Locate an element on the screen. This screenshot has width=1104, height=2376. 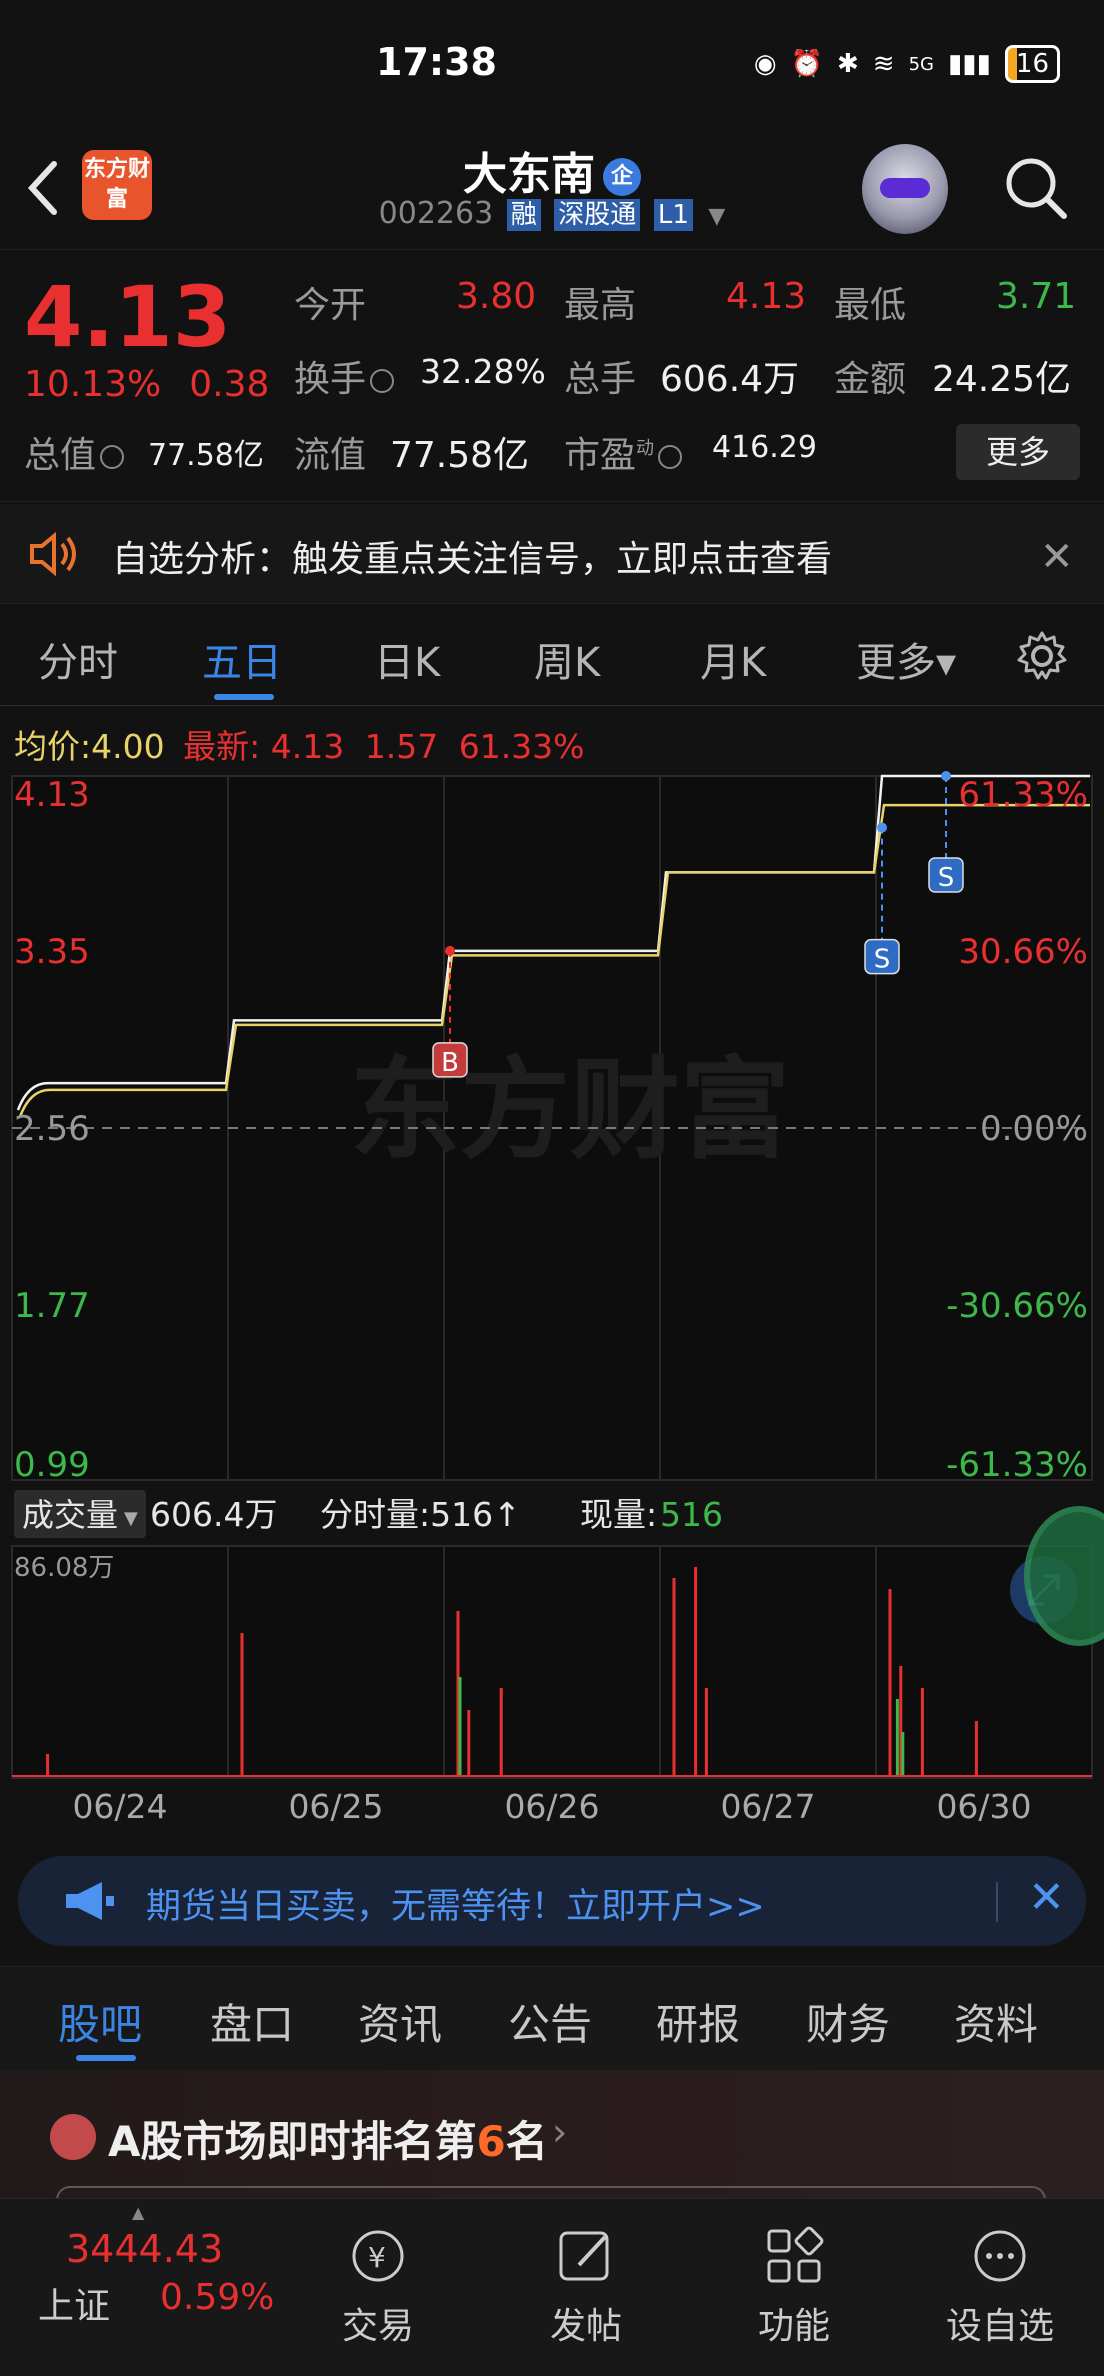
chart-header: 均价:4.00 最新: 4.13 1.57 61.33% is located at coordinates (299, 744).